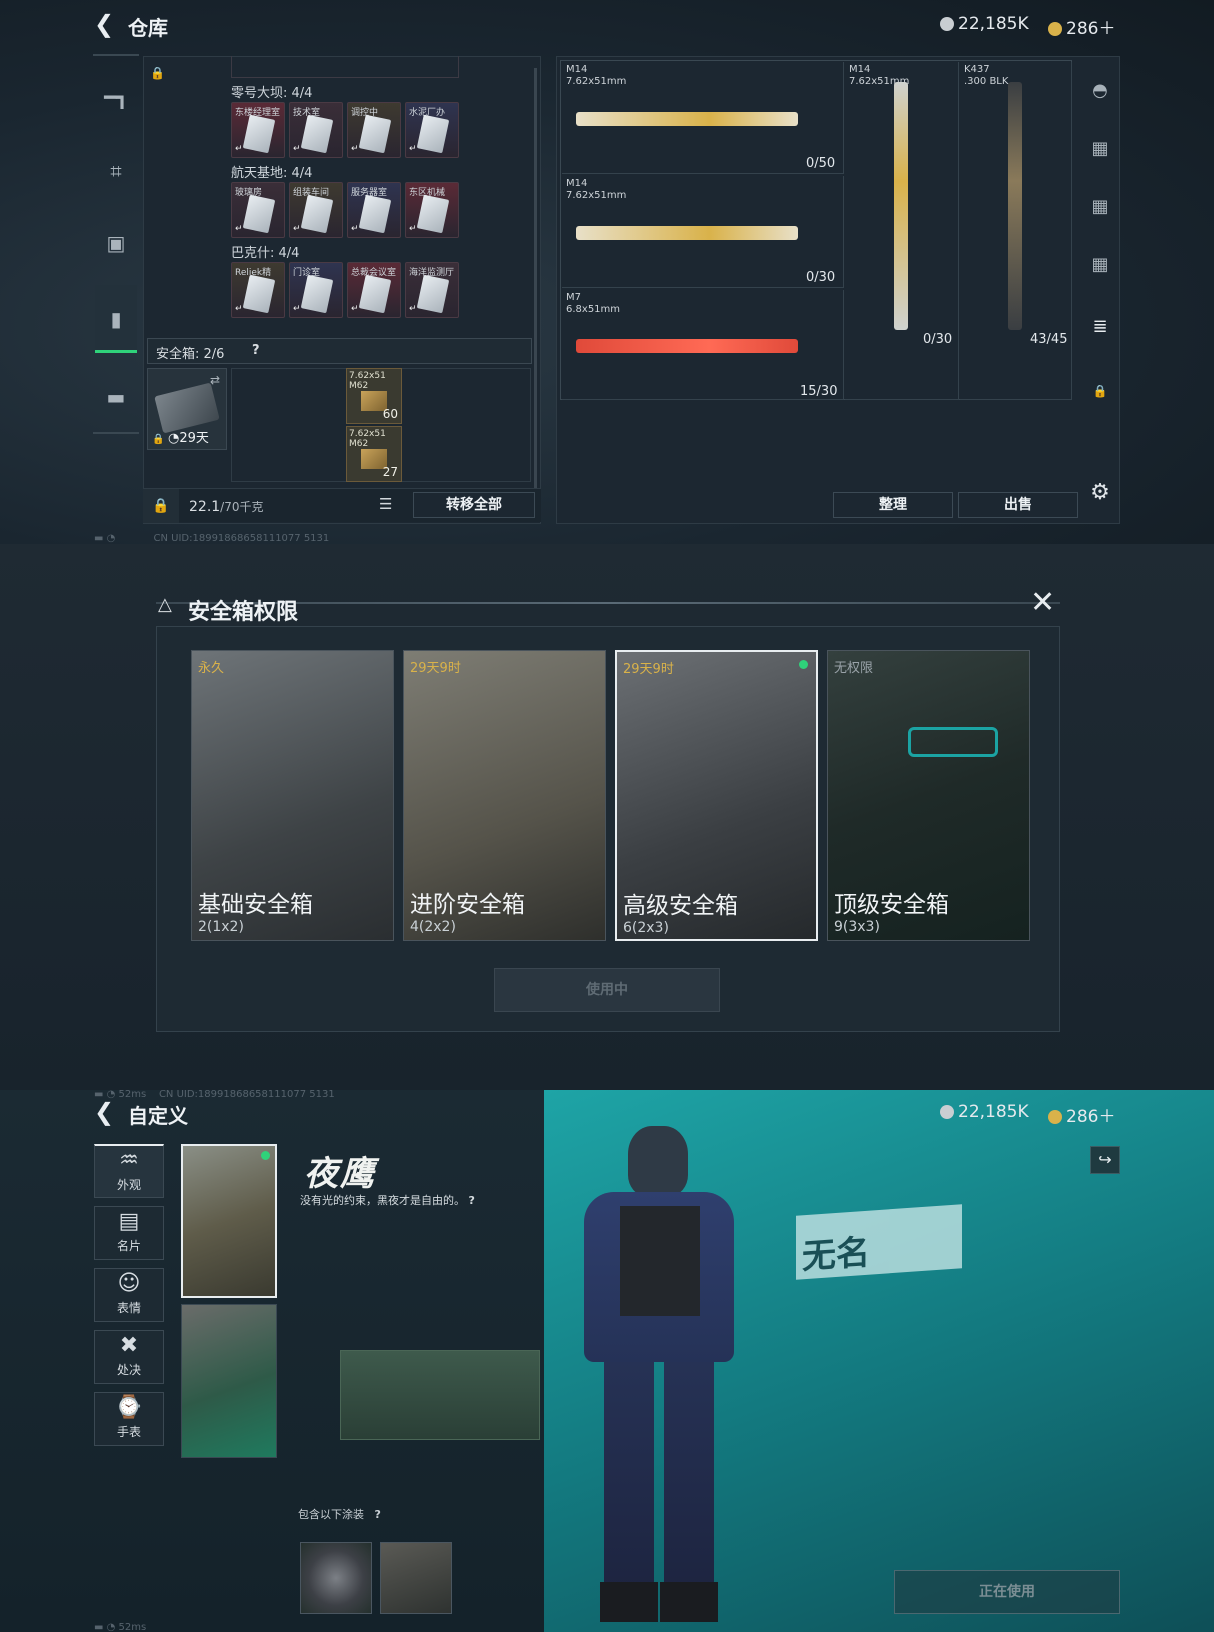 The image size is (1214, 1632). What do you see at coordinates (316, 130) in the screenshot?
I see `keycard-slot: 技术室 ↵` at bounding box center [316, 130].